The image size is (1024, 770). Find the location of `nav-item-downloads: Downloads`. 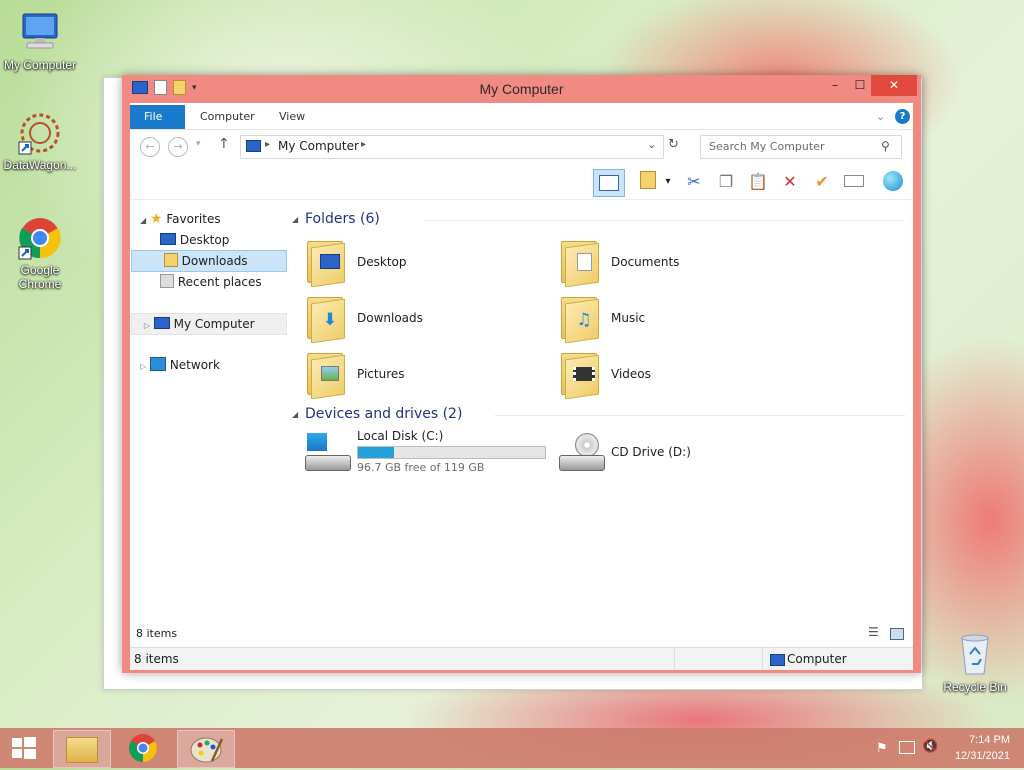

nav-item-downloads: Downloads is located at coordinates (209, 261).